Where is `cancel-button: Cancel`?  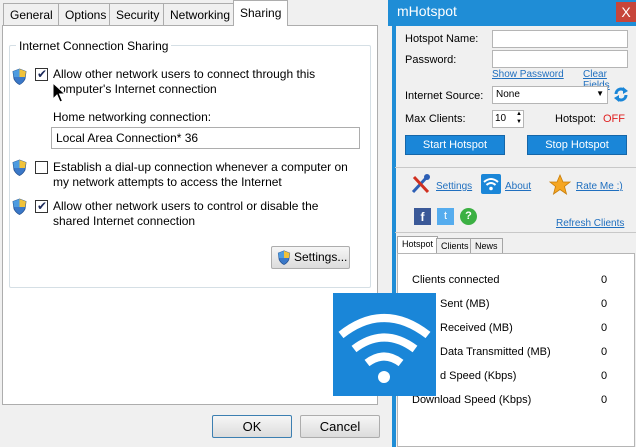 cancel-button: Cancel is located at coordinates (340, 426).